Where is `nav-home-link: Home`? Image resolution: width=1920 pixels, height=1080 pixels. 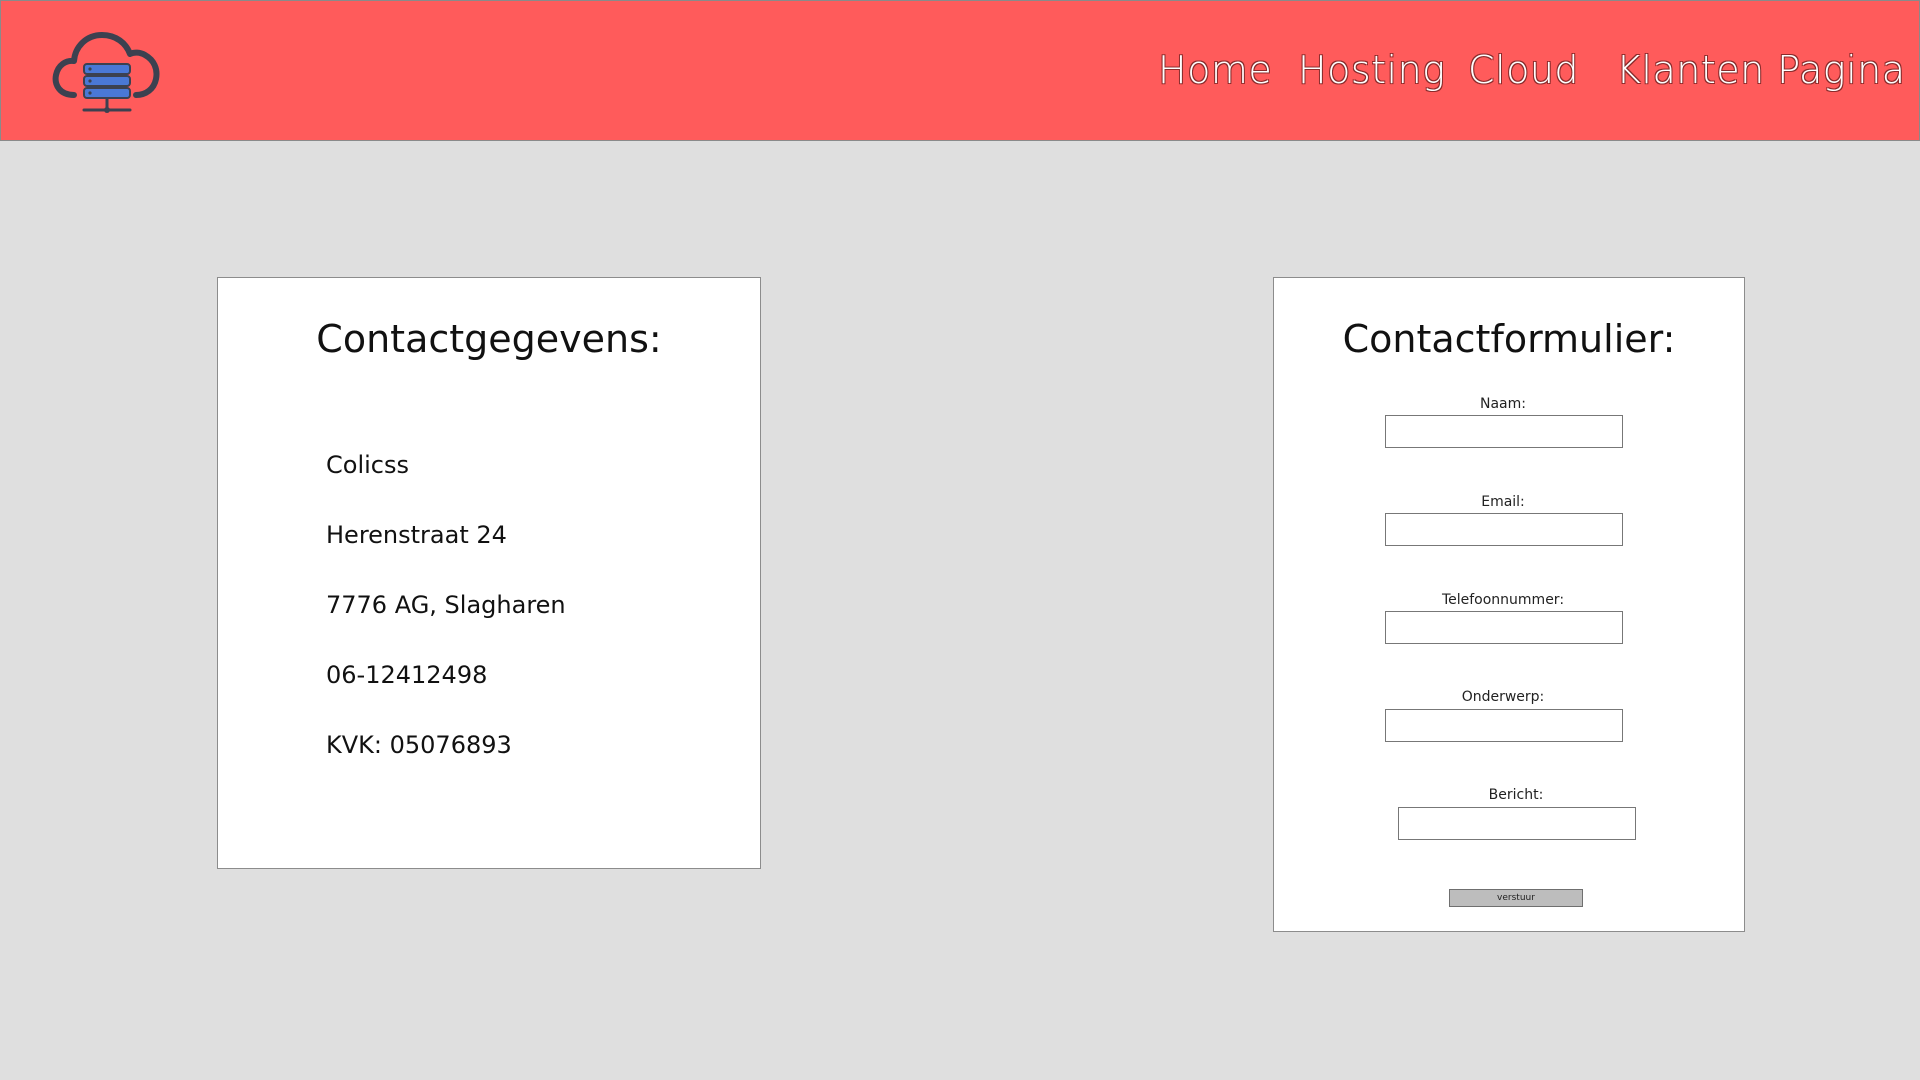 nav-home-link: Home is located at coordinates (1215, 70).